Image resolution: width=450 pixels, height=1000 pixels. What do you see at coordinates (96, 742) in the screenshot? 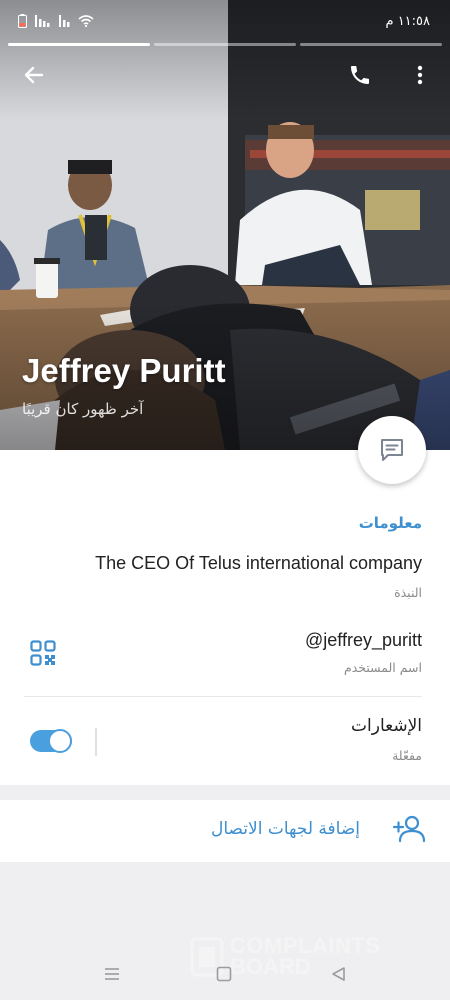
I see `vertical-separator` at bounding box center [96, 742].